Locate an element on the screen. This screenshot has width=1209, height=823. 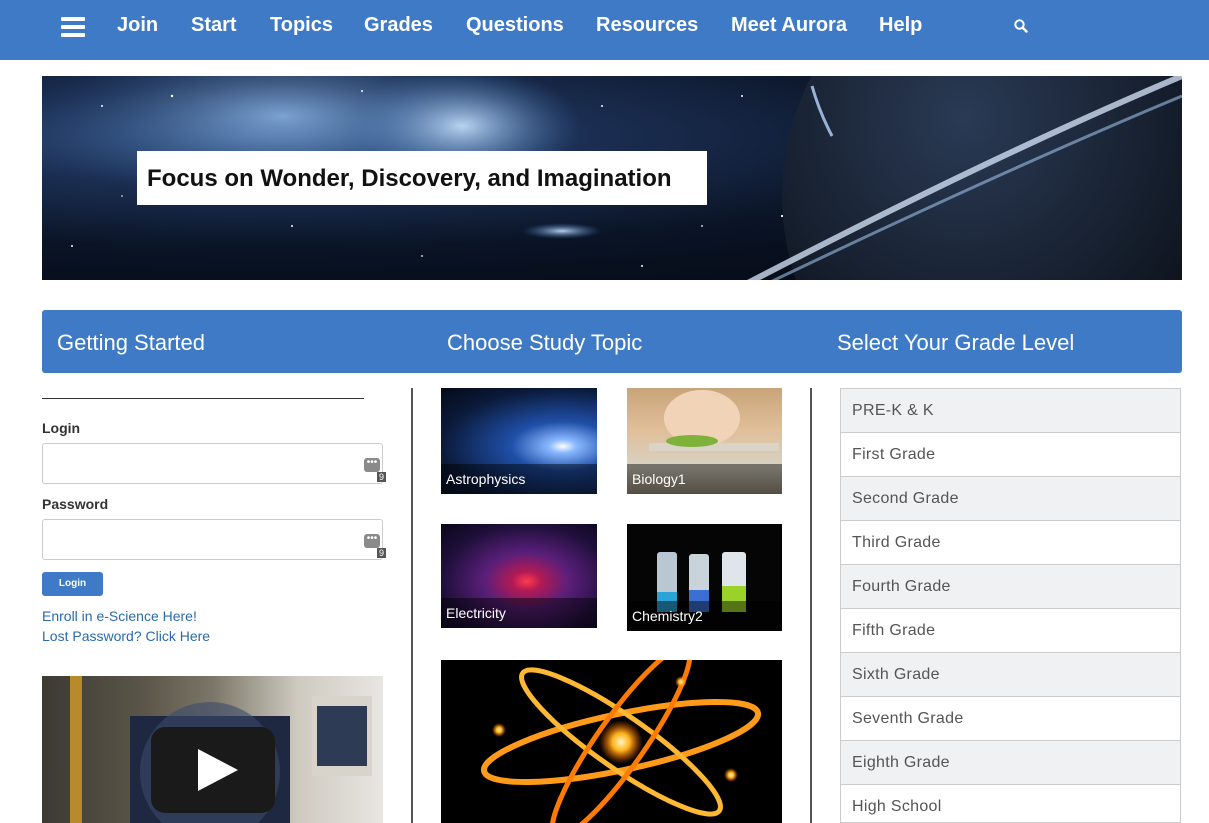
lost-password-link: Lost Password? Click Here is located at coordinates (126, 636).